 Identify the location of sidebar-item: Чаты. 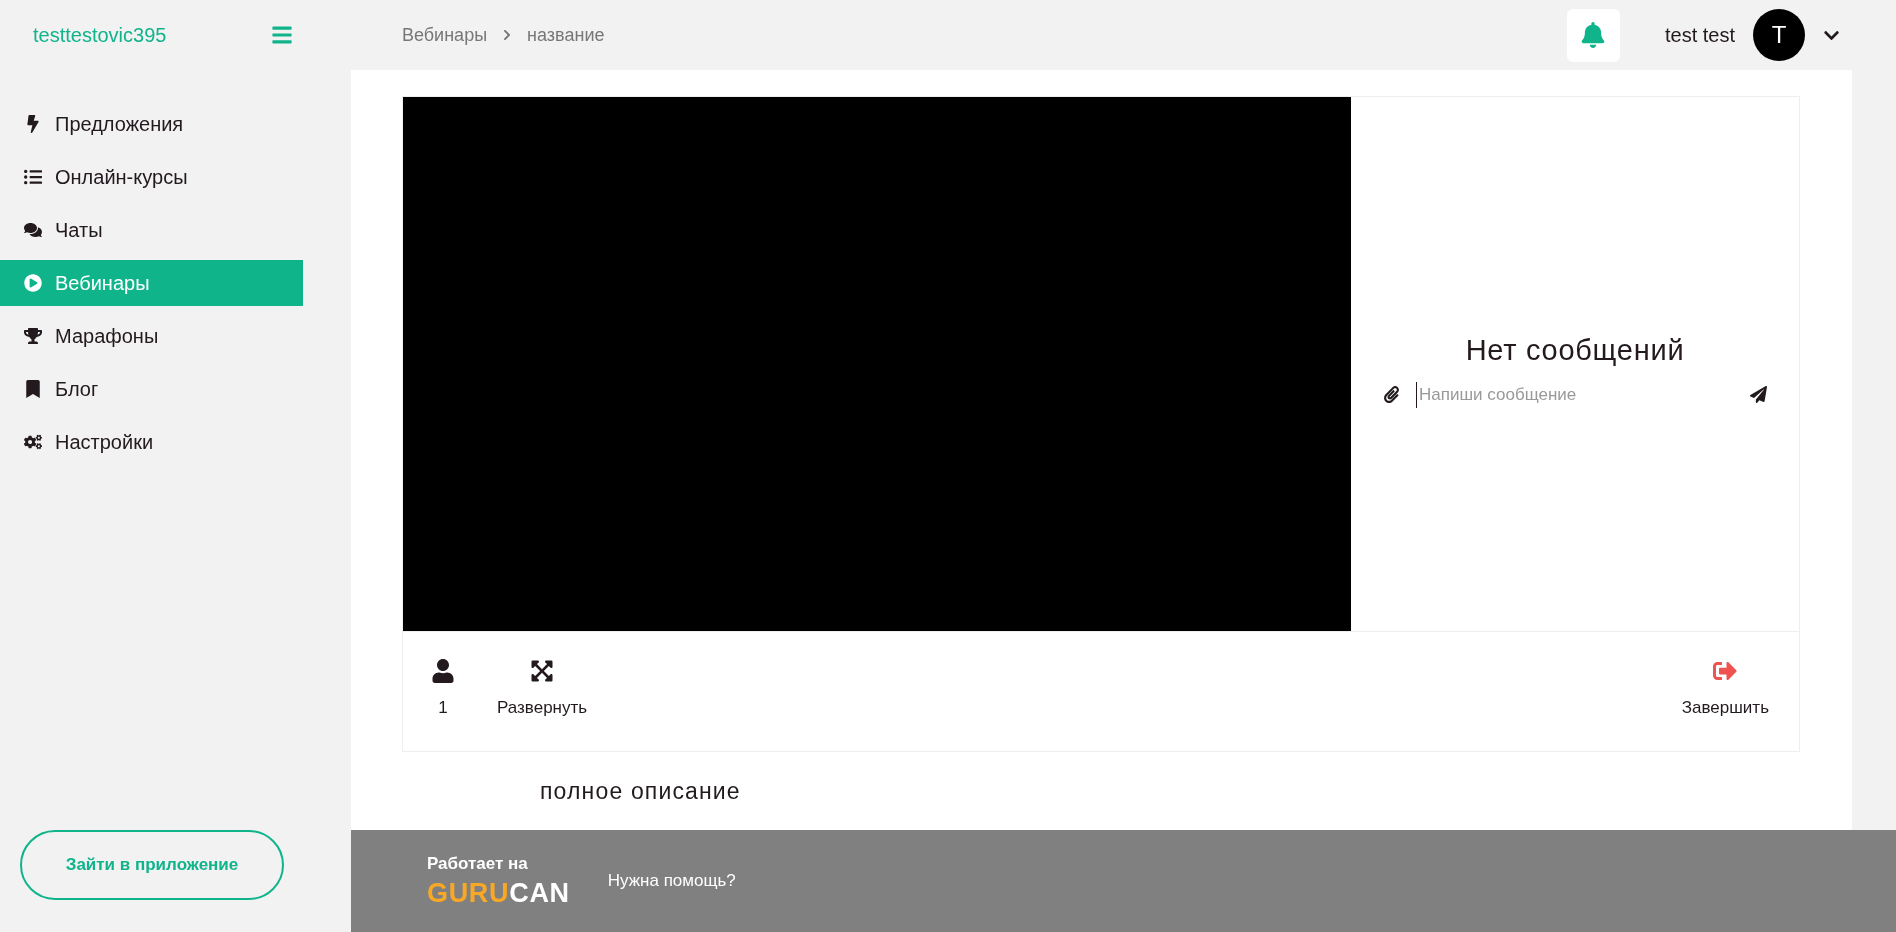
(151, 230).